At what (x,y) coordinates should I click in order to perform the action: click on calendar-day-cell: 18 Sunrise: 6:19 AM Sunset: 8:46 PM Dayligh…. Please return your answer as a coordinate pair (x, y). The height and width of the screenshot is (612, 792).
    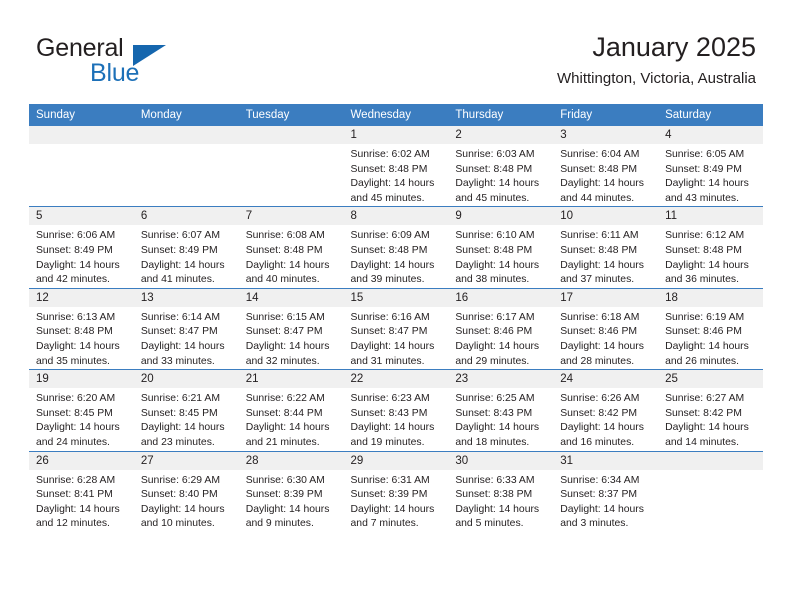
    Looking at the image, I should click on (710, 328).